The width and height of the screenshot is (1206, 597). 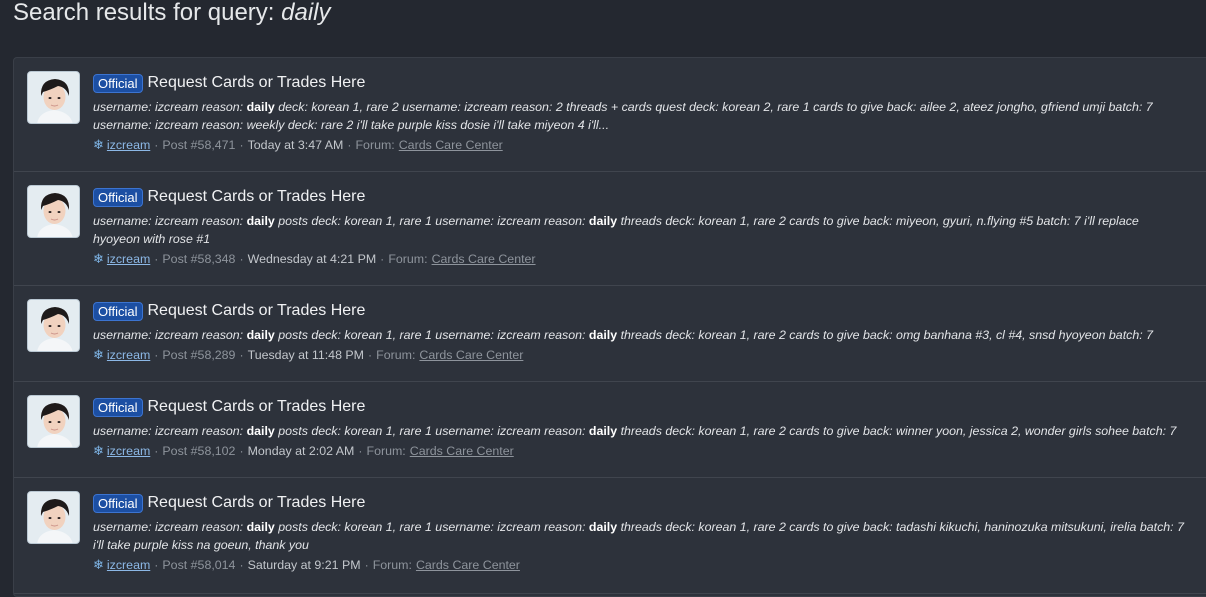 I want to click on post-number: Post #58,471, so click(x=199, y=145).